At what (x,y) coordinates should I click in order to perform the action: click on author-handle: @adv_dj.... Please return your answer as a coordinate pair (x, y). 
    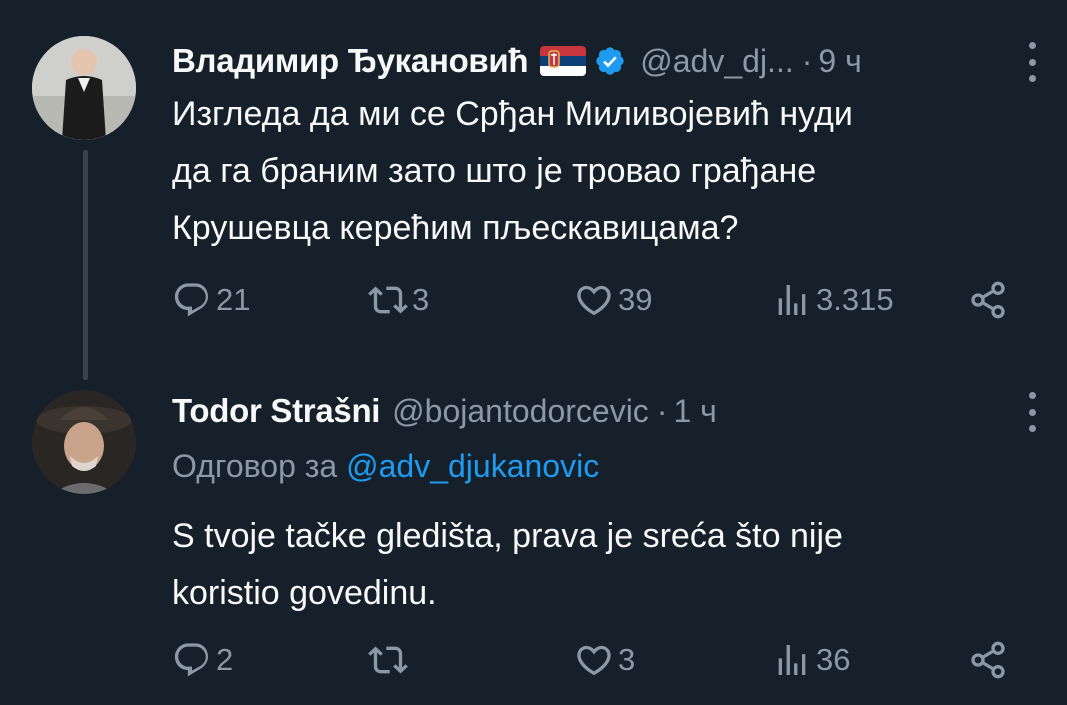
    Looking at the image, I should click on (716, 61).